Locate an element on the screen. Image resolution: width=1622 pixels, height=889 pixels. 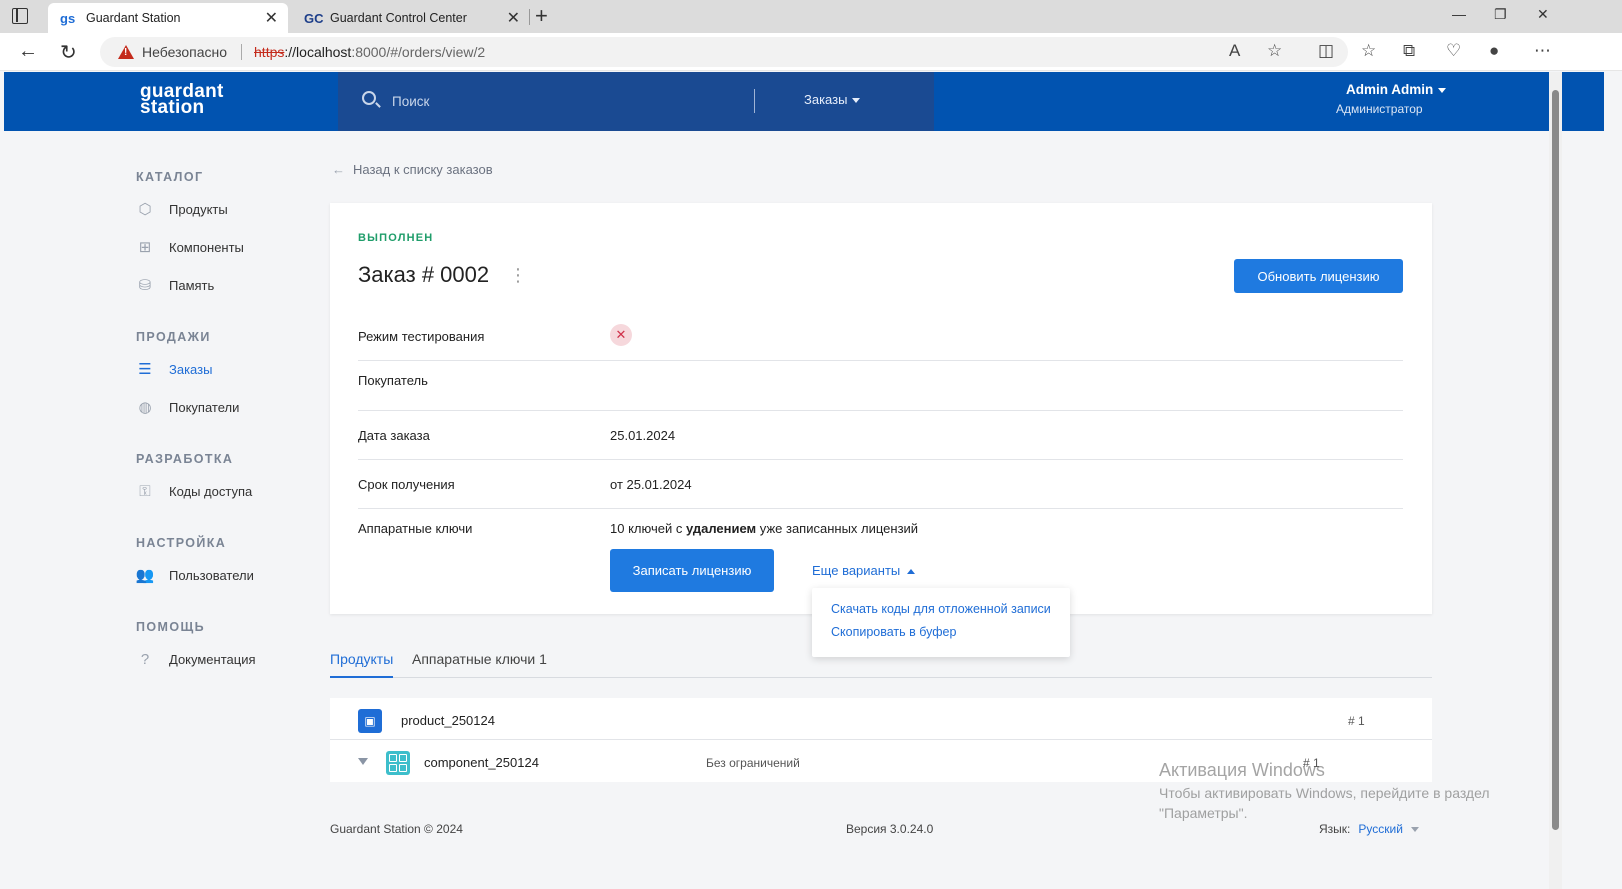
browser-essentials-icon: ♡ is located at coordinates (1453, 51).